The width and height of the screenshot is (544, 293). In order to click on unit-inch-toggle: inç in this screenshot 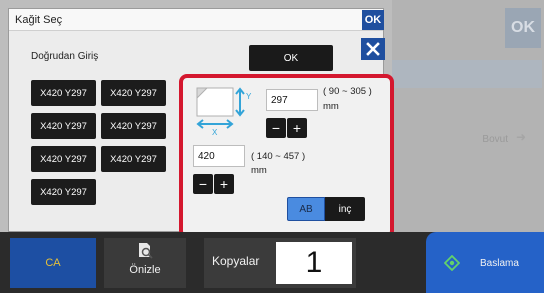, I will do `click(345, 209)`.